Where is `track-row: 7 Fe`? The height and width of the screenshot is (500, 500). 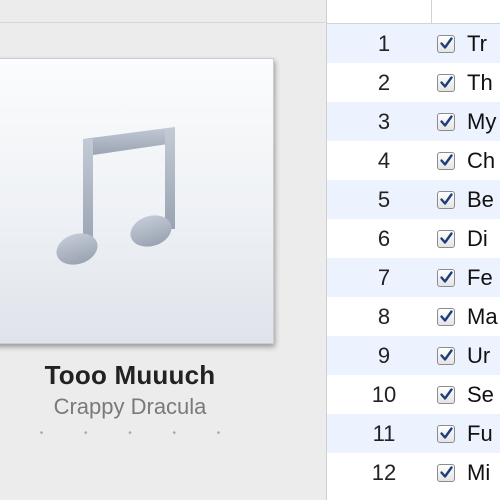 track-row: 7 Fe is located at coordinates (413, 277).